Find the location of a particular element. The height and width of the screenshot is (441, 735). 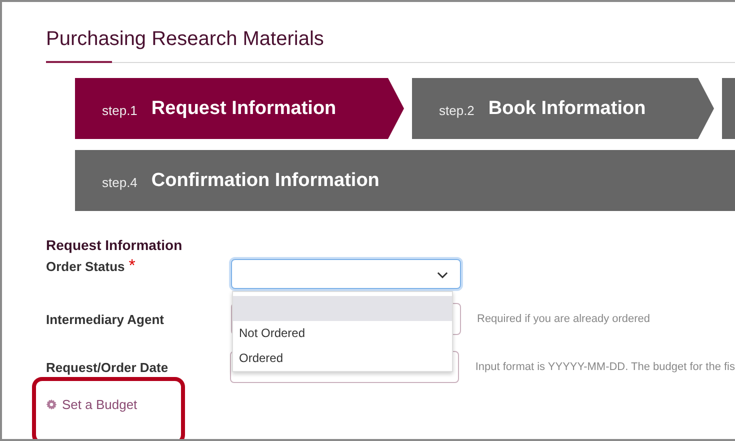

field-label: Order Status is located at coordinates (85, 266).